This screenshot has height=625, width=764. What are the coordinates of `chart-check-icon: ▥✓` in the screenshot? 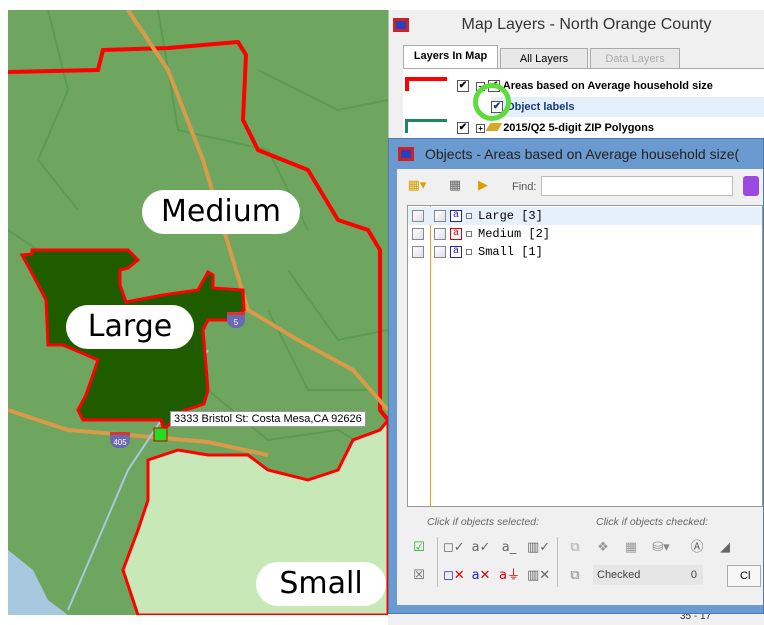 It's located at (538, 548).